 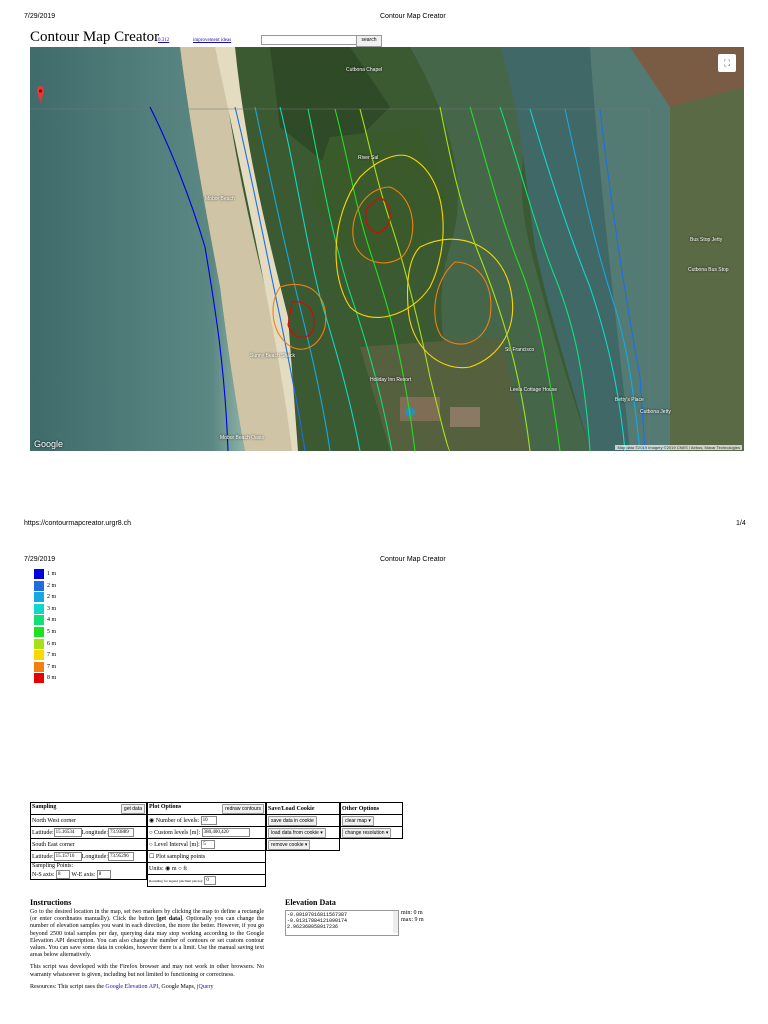 I want to click on plot-options-title: Plot Options, so click(x=165, y=806).